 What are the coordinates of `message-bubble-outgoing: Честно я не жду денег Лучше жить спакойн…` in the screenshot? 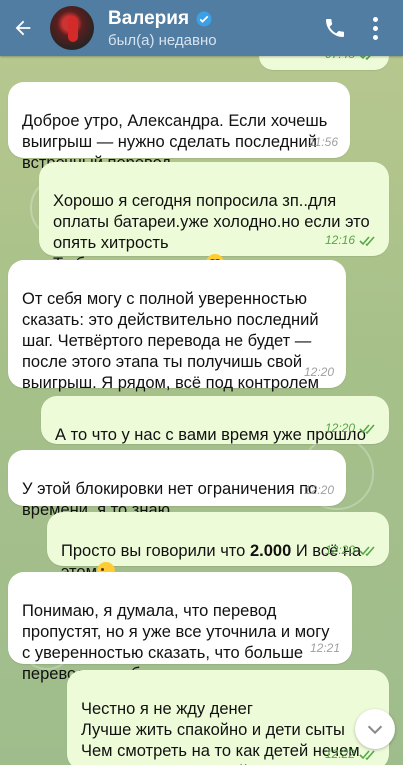 It's located at (228, 717).